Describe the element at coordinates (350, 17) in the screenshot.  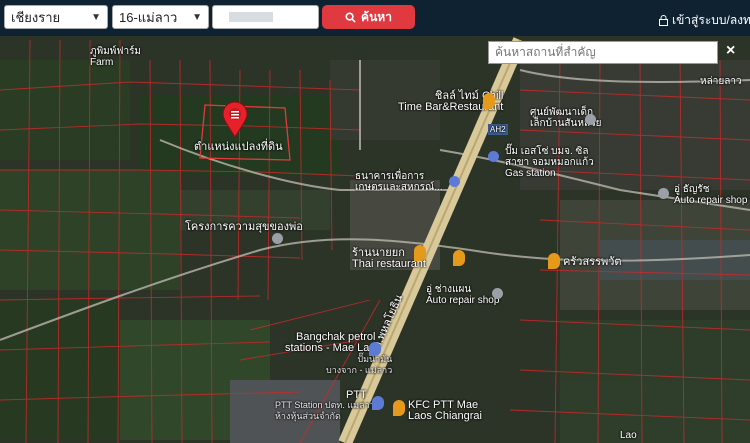
I see `search-icon` at that location.